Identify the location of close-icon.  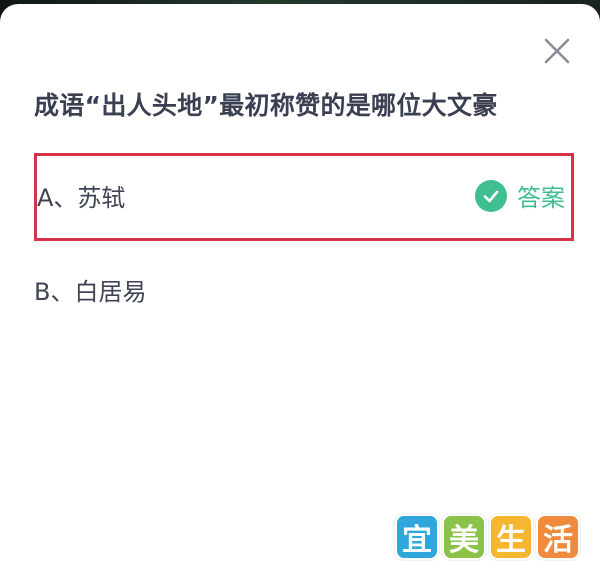
(557, 51).